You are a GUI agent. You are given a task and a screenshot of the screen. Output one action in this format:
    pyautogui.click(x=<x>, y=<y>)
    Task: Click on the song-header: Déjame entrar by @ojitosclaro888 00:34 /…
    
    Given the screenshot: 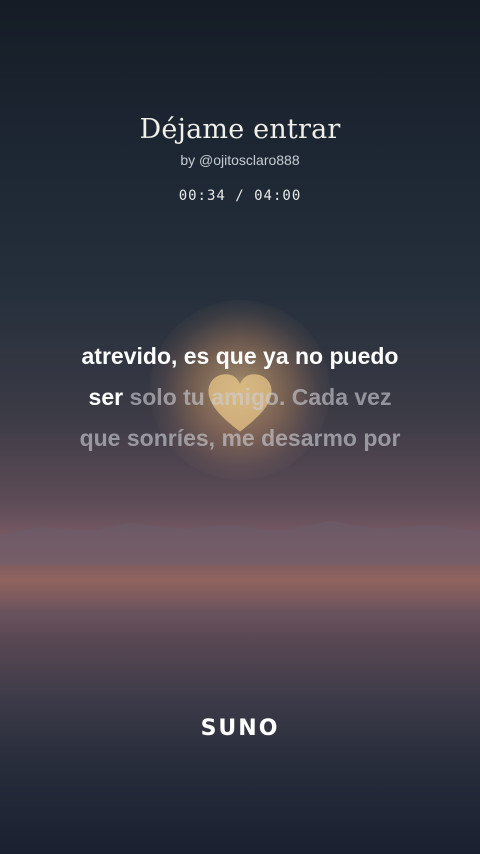 What is the action you would take?
    pyautogui.click(x=240, y=158)
    